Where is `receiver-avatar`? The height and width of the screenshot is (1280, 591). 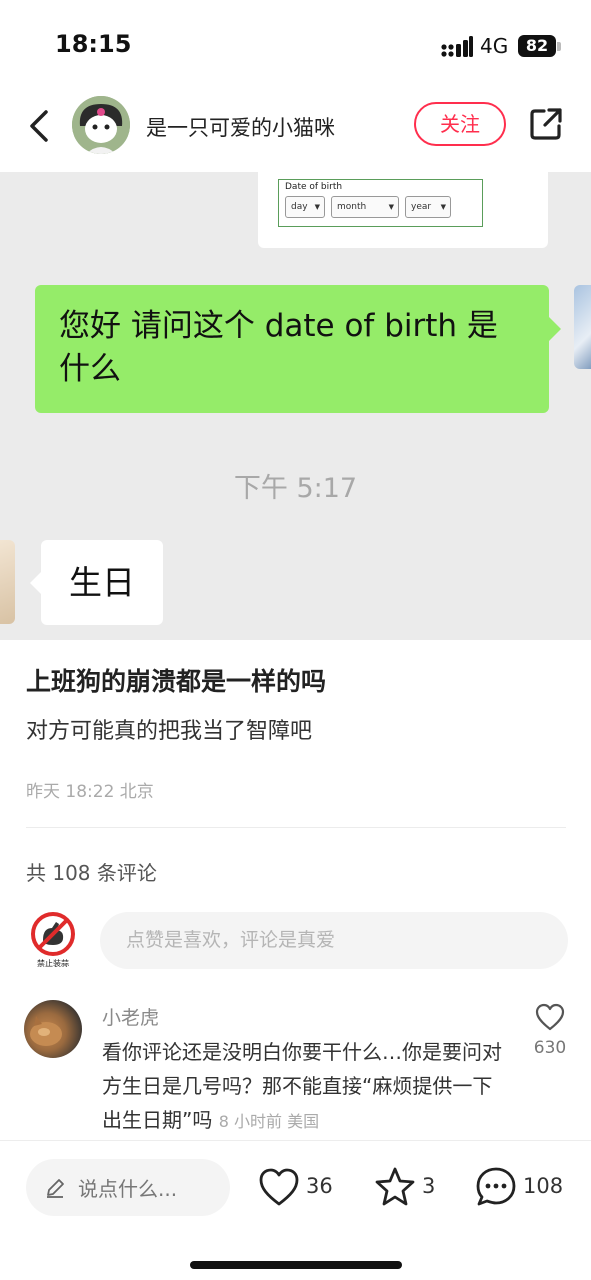
receiver-avatar is located at coordinates (7, 582).